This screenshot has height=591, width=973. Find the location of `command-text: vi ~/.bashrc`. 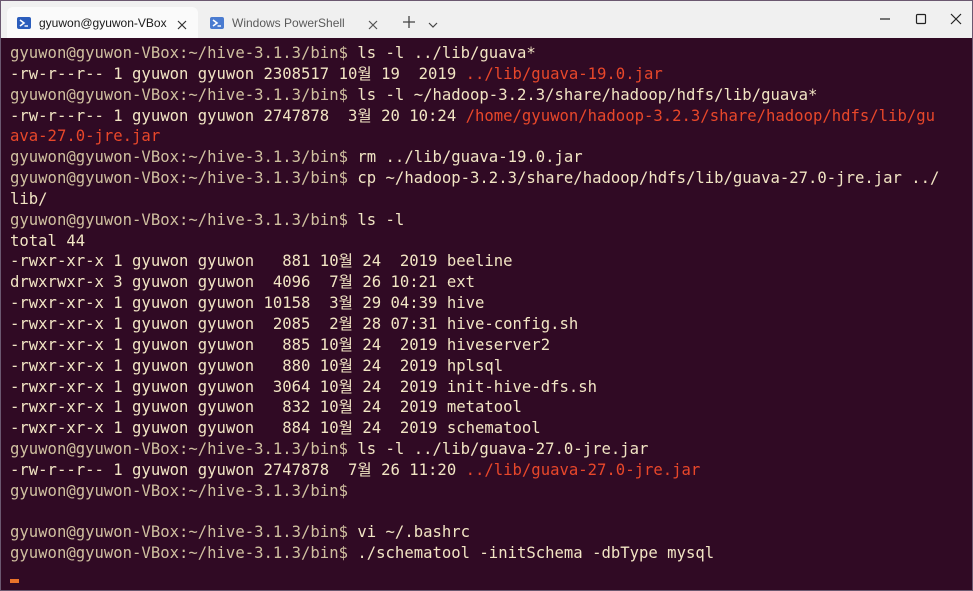

command-text: vi ~/.bashrc is located at coordinates (414, 532).